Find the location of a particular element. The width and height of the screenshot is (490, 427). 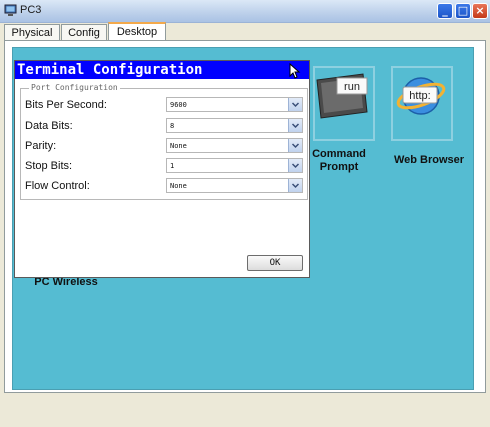

parity-label: Parity: is located at coordinates (41, 146).